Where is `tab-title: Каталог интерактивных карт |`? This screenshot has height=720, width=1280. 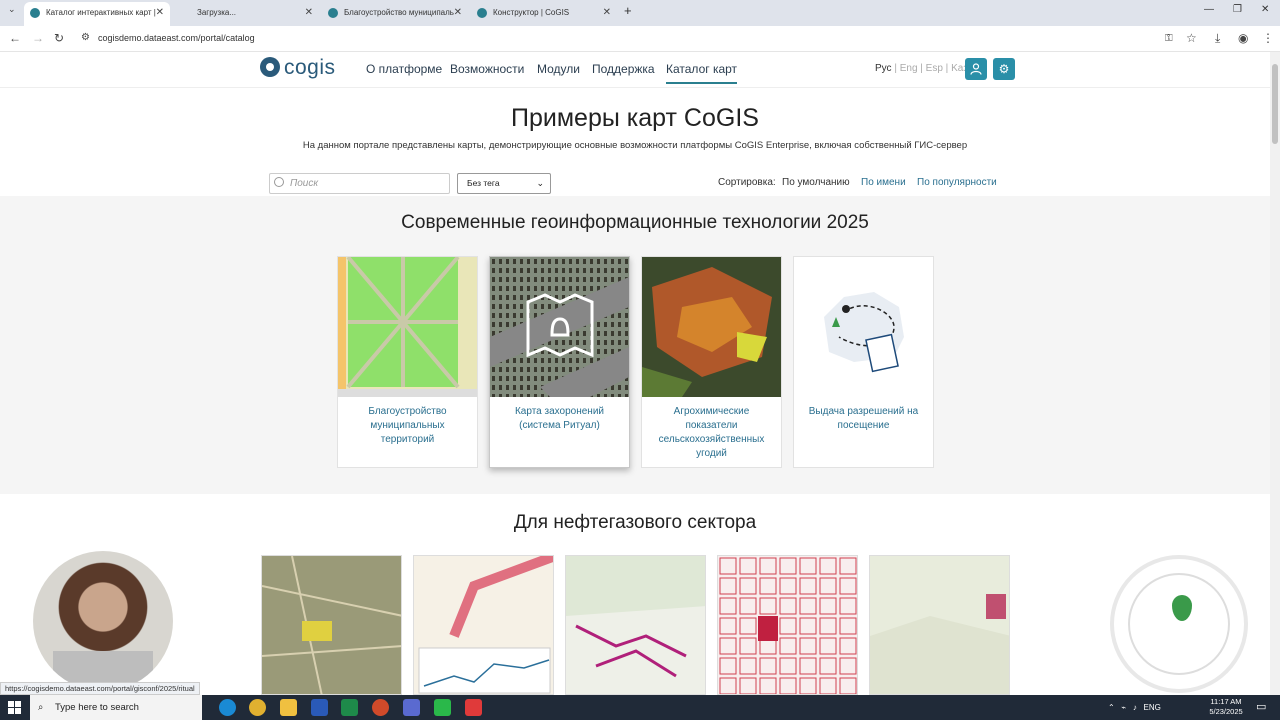
tab-title: Каталог интерактивных карт | is located at coordinates (101, 12).